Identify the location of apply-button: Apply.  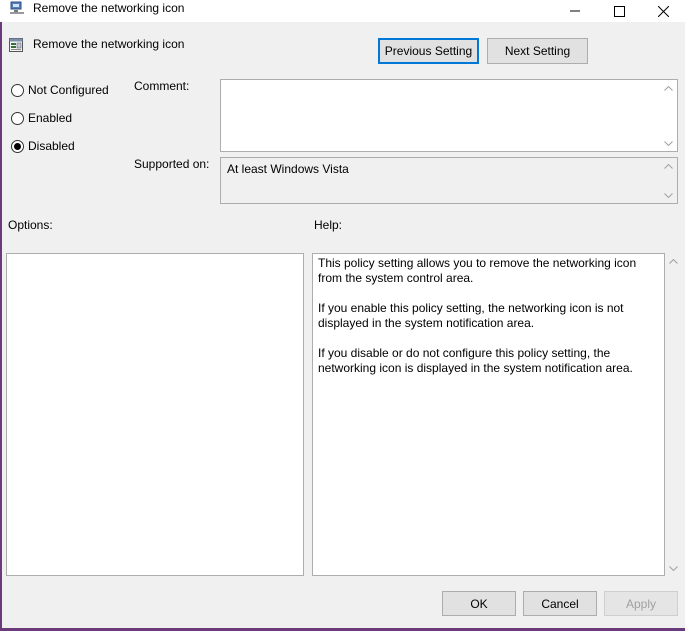
(641, 603).